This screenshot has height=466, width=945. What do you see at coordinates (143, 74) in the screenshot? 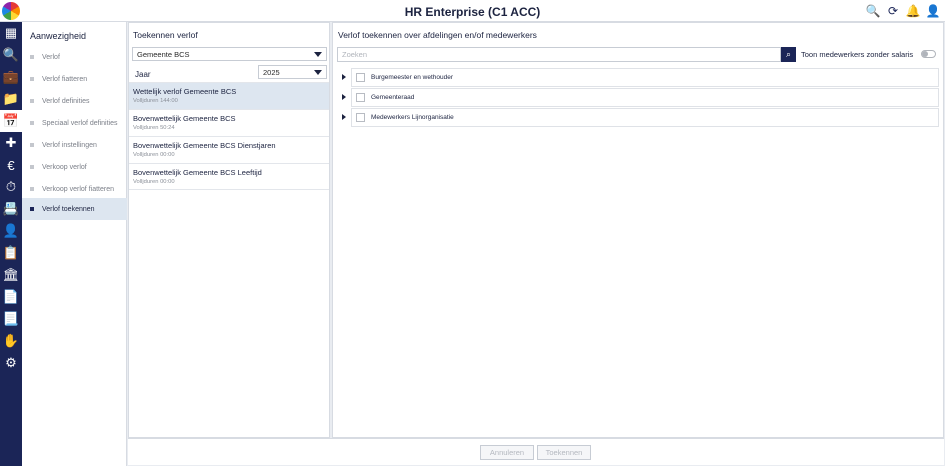
I see `year-label: Jaar` at bounding box center [143, 74].